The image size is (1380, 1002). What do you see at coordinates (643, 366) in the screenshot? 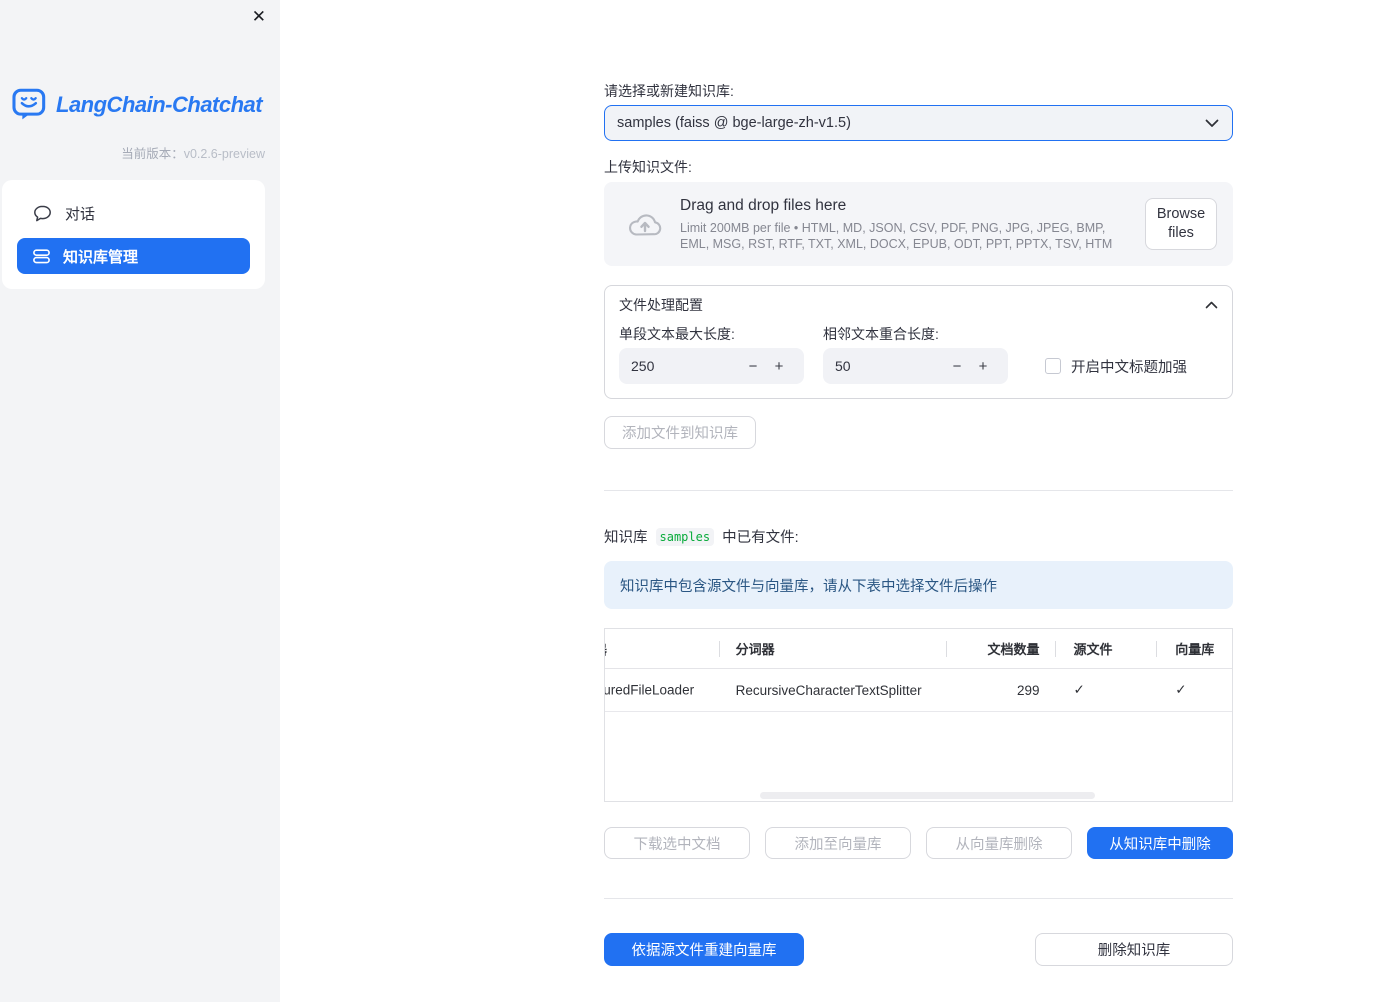
I see `max-length-value: 250` at bounding box center [643, 366].